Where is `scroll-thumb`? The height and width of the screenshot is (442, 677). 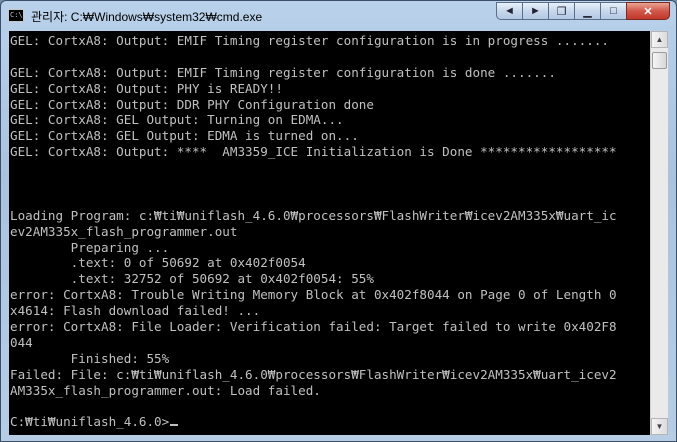 scroll-thumb is located at coordinates (659, 60).